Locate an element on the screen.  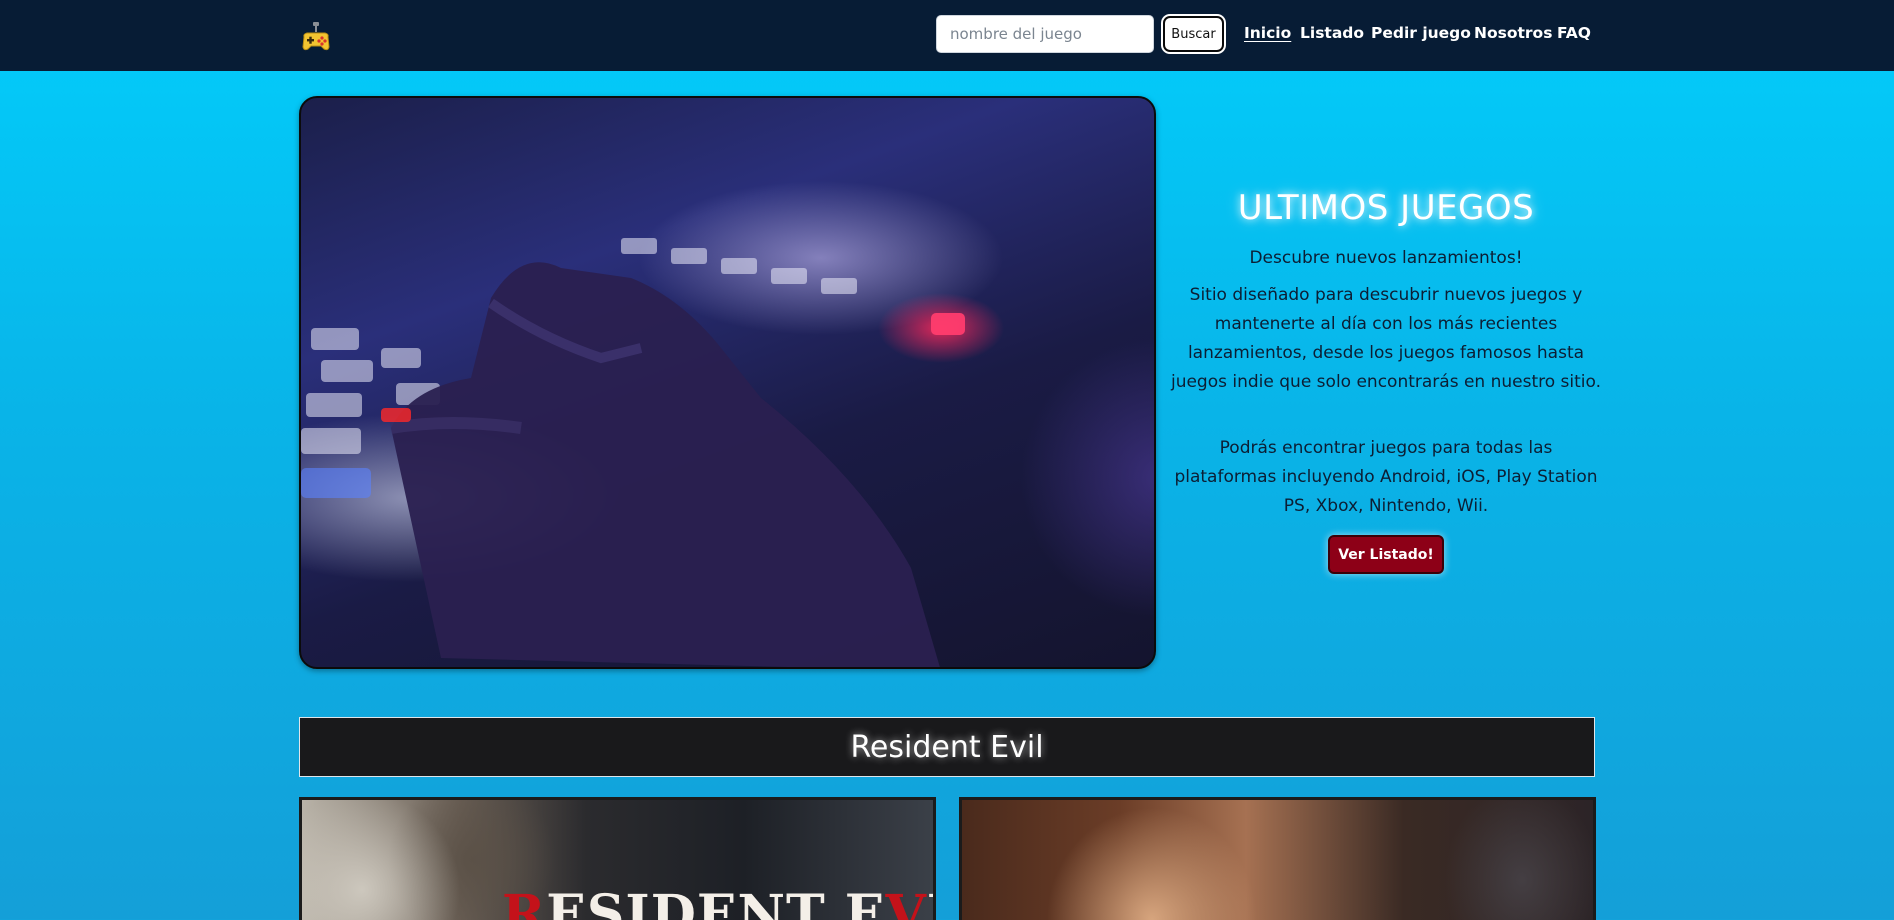
nav-link-inicio: Inicio is located at coordinates (1267, 33).